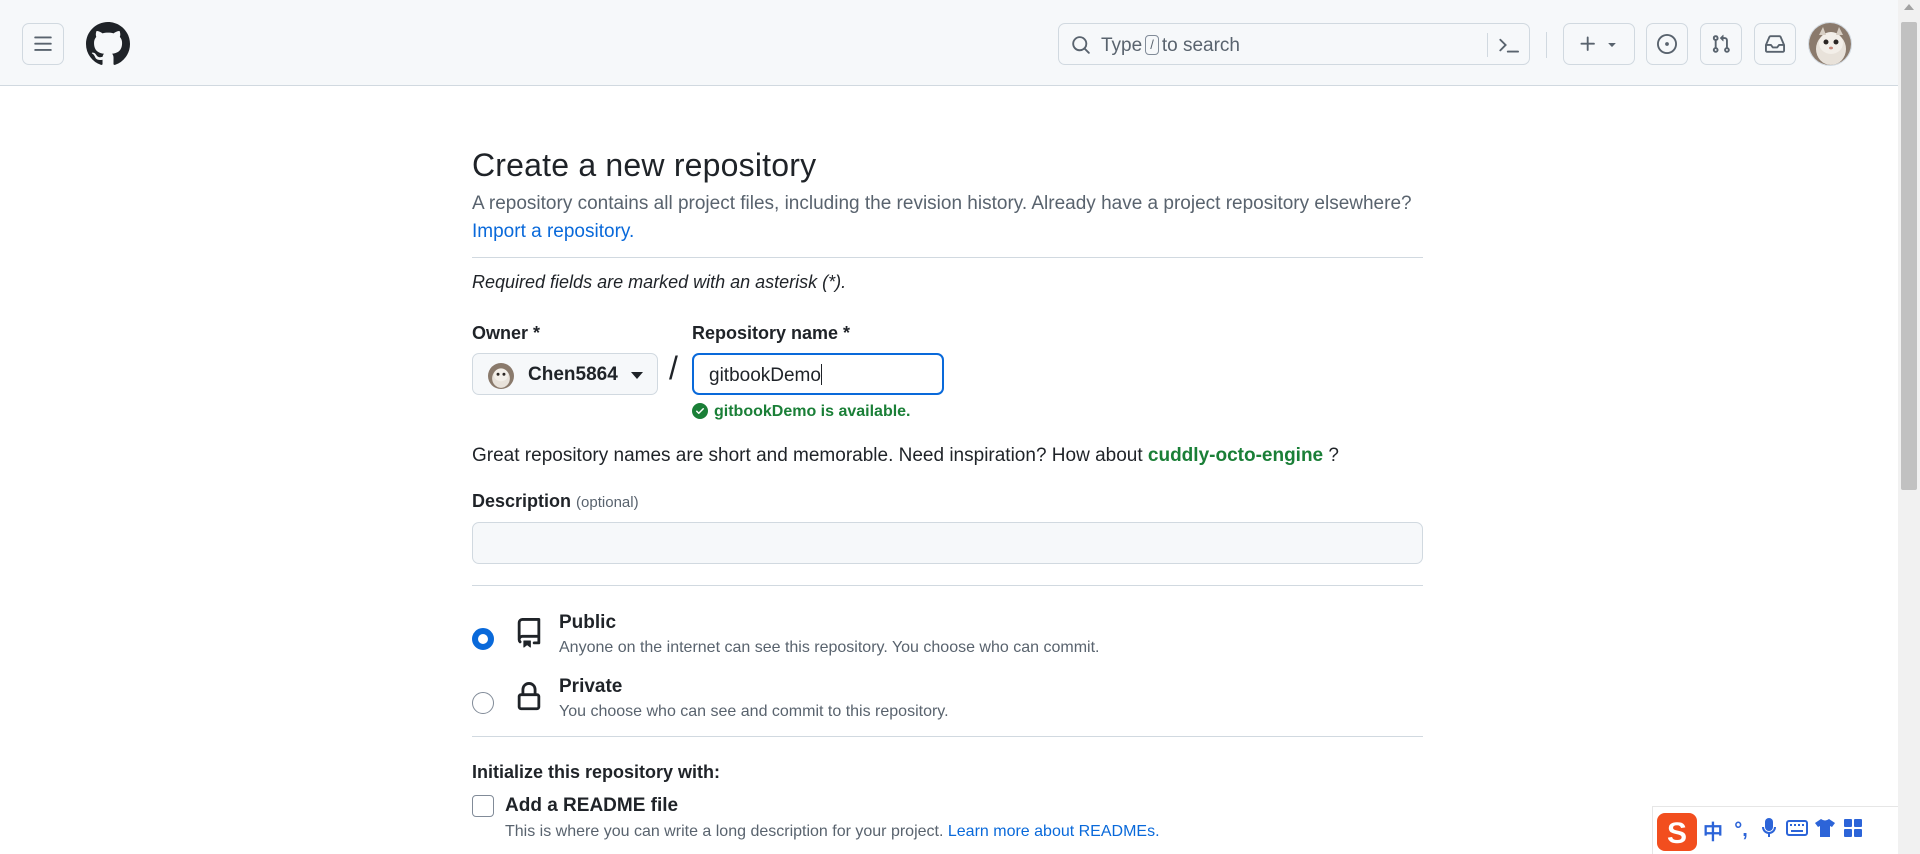 The image size is (1920, 854). What do you see at coordinates (483, 703) in the screenshot?
I see `private-radio` at bounding box center [483, 703].